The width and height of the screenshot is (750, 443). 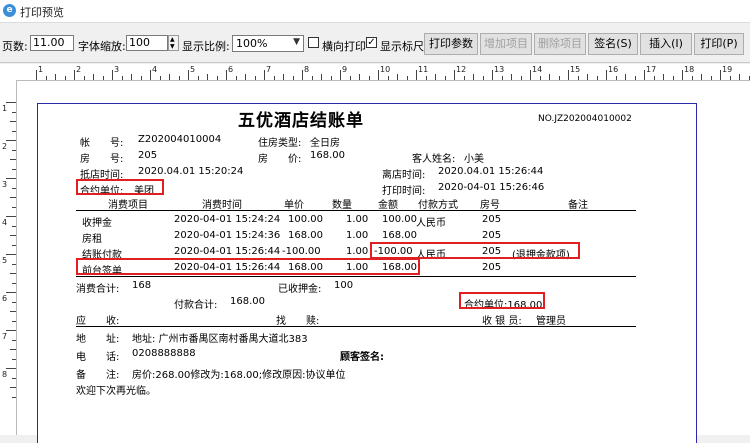 I want to click on table-footer-line, so click(x=356, y=276).